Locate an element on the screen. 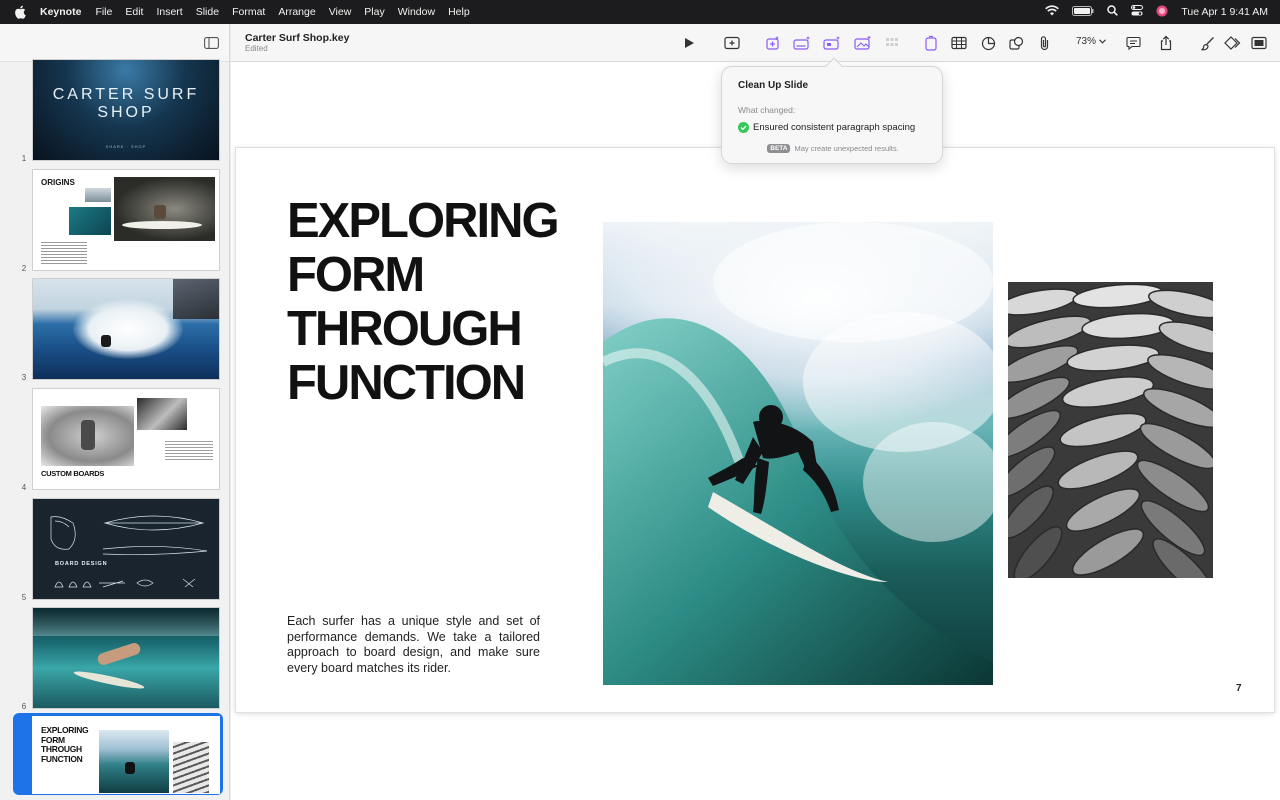 The width and height of the screenshot is (1280, 800). slide-number-4: 4 is located at coordinates (24, 487).